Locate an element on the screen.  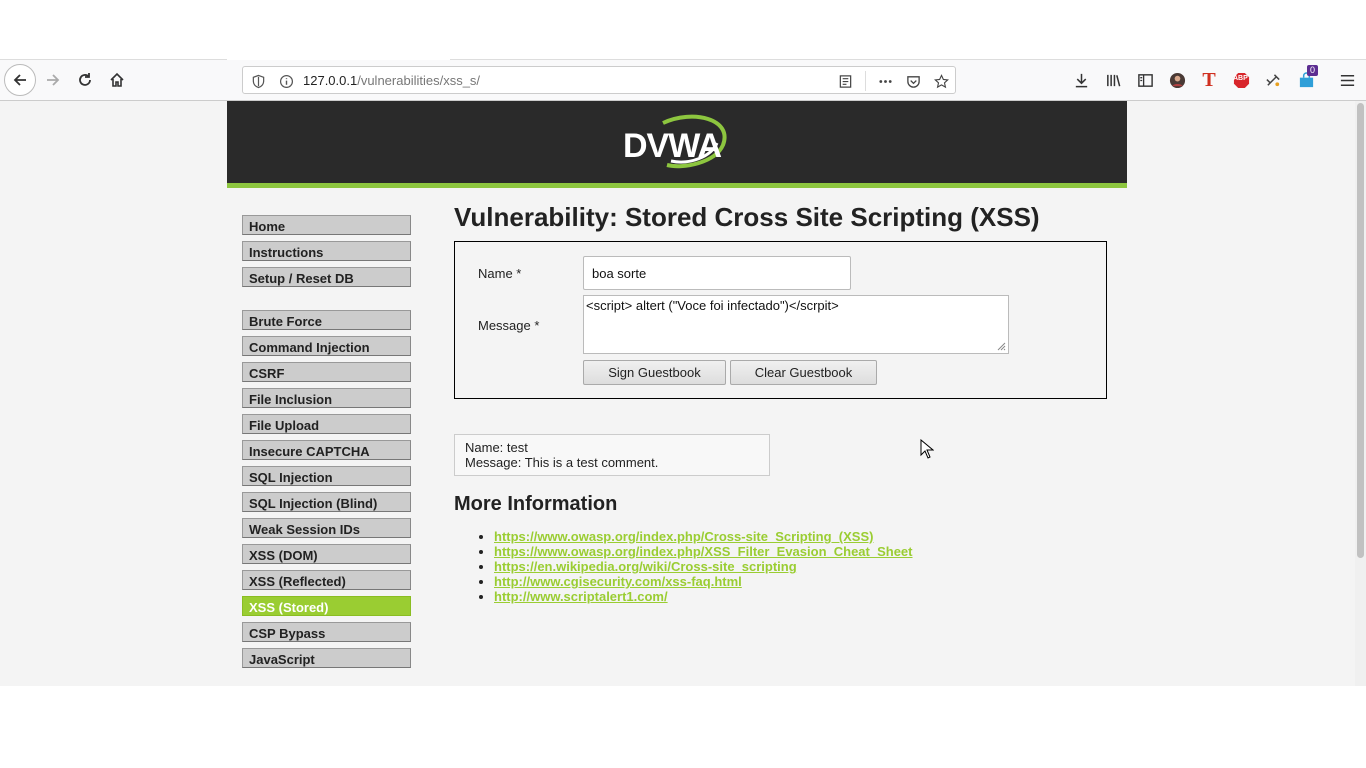
resize-grip-icon is located at coordinates (1001, 346).